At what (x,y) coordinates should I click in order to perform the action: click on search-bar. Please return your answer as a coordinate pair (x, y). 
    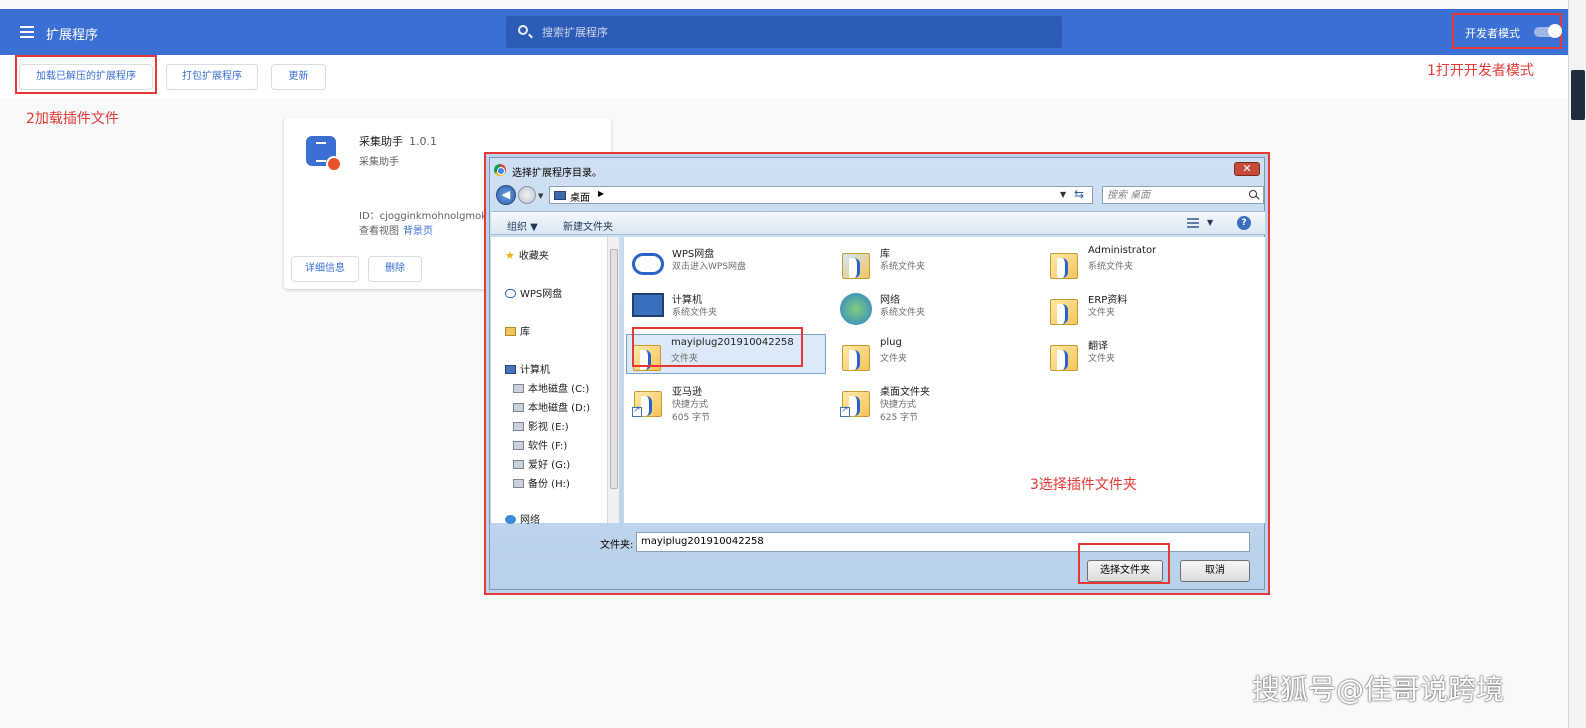
    Looking at the image, I should click on (784, 32).